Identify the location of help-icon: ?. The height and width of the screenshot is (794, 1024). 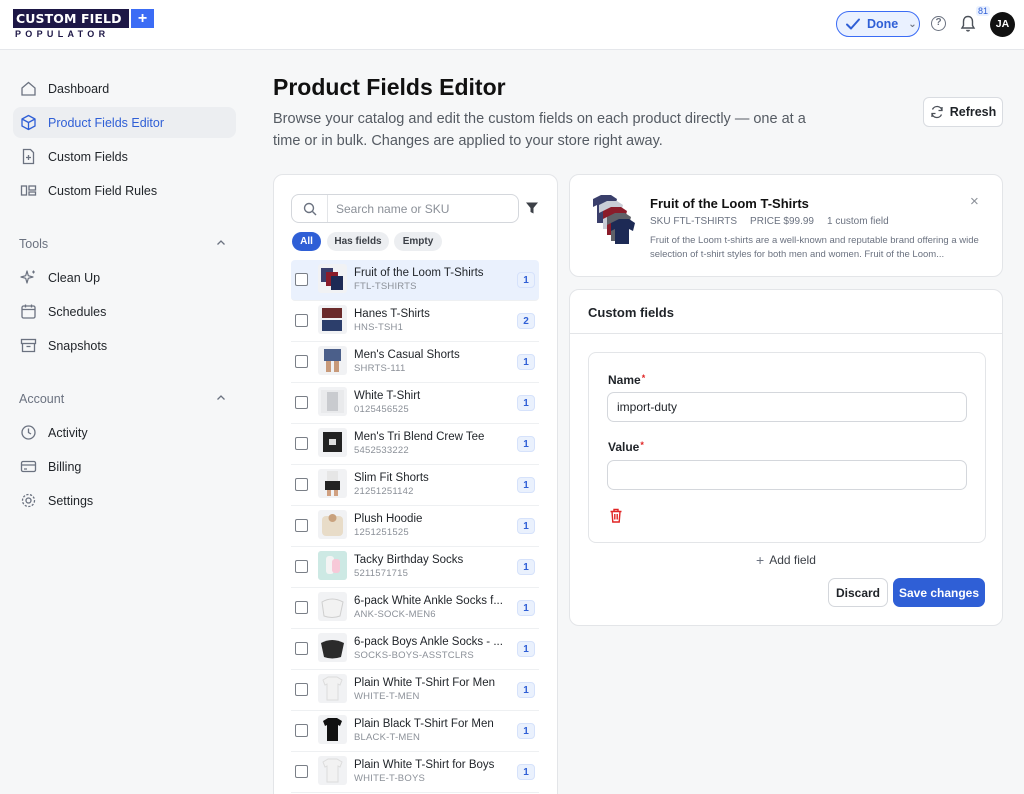
(938, 23).